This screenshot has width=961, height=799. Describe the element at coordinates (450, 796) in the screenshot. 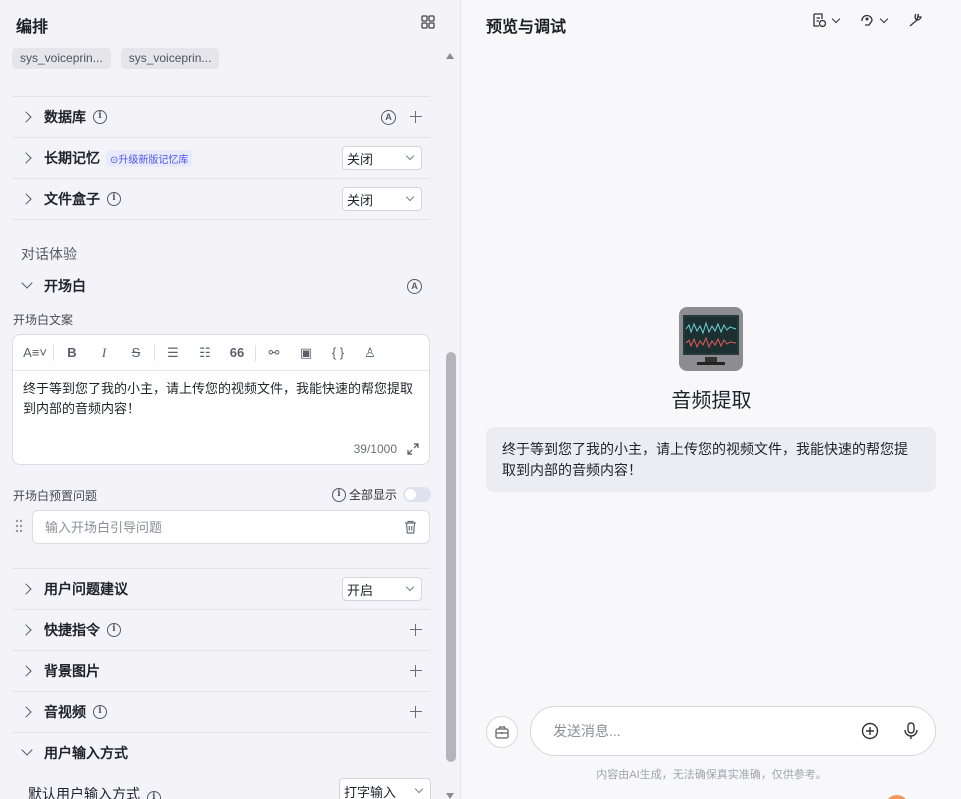

I see `scroll-down-arrow` at that location.